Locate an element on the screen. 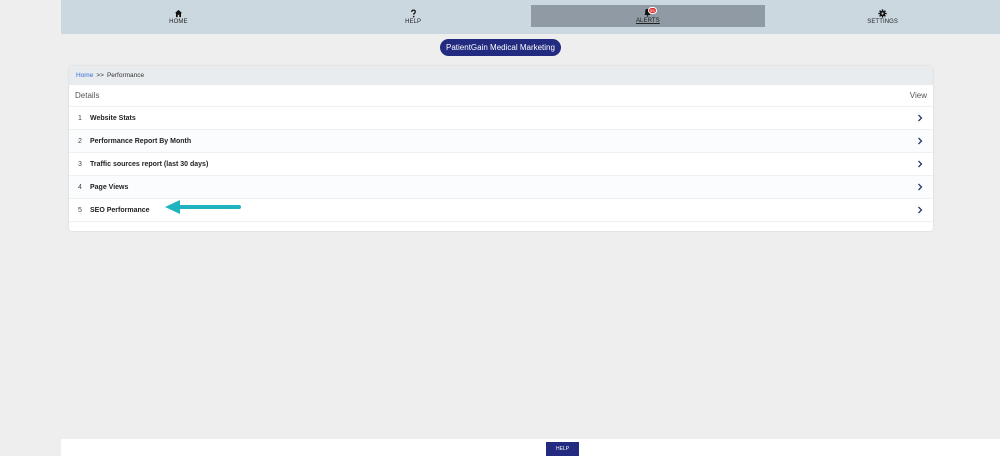 The width and height of the screenshot is (1000, 456). nav-item-help: HELP is located at coordinates (413, 17).